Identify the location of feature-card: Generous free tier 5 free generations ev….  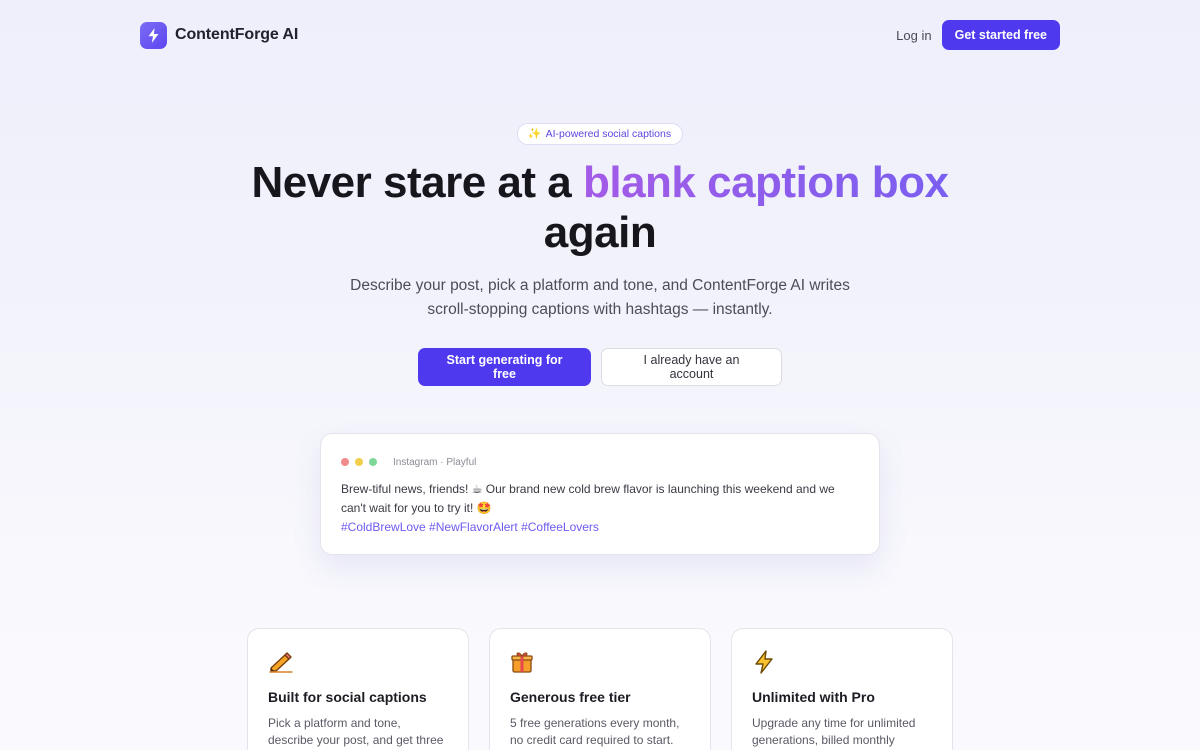
(600, 689).